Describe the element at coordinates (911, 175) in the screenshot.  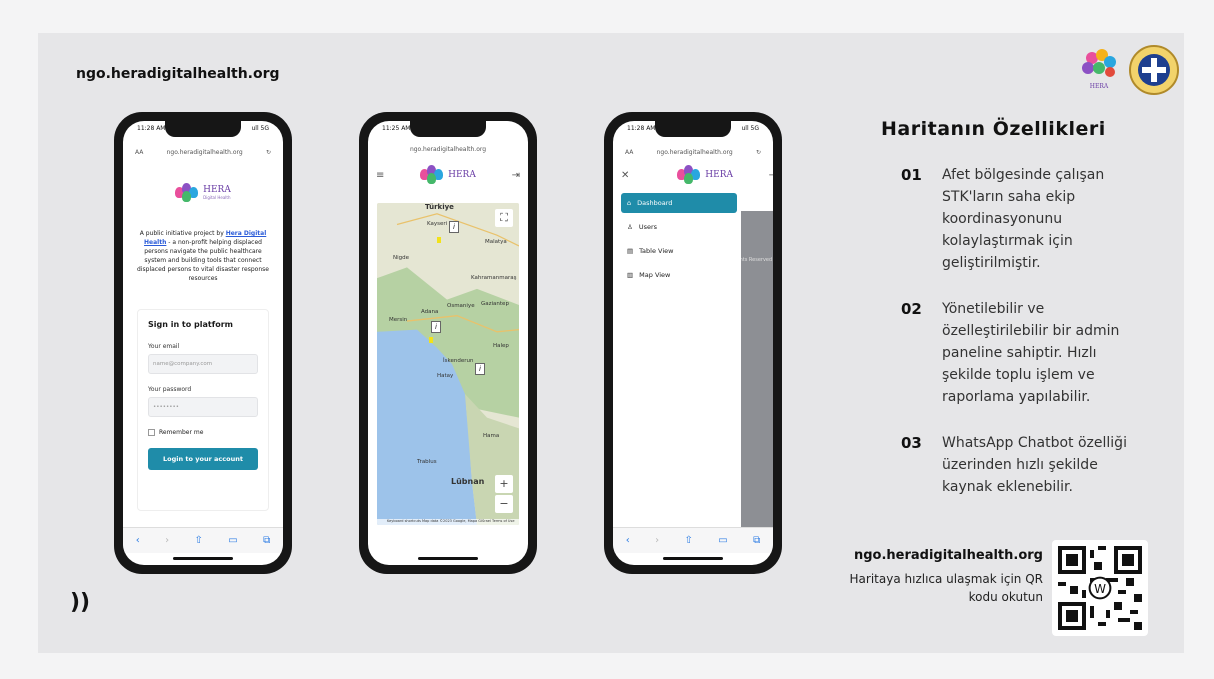
I see `feature-number: 01` at that location.